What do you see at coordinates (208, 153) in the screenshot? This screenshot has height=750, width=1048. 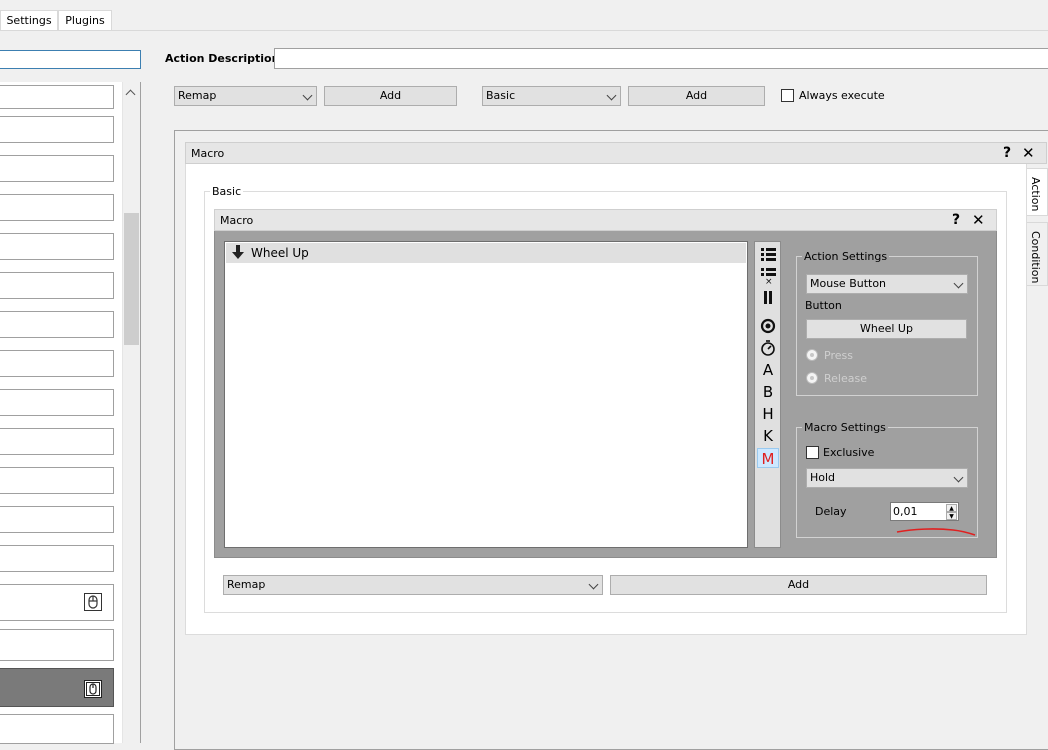 I see `outer-macro-title: Macro` at bounding box center [208, 153].